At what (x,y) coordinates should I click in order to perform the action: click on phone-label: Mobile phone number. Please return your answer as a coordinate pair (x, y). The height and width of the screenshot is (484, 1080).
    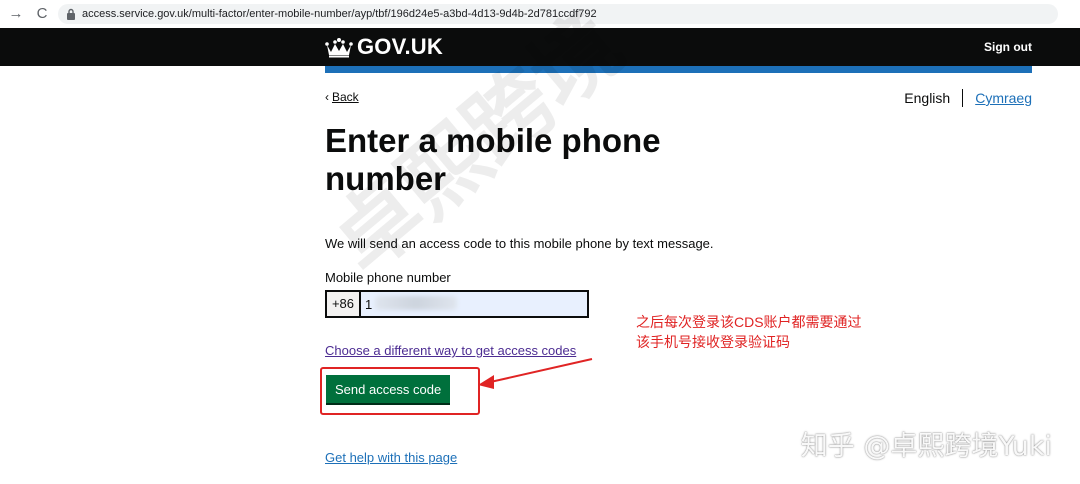
    Looking at the image, I should click on (388, 277).